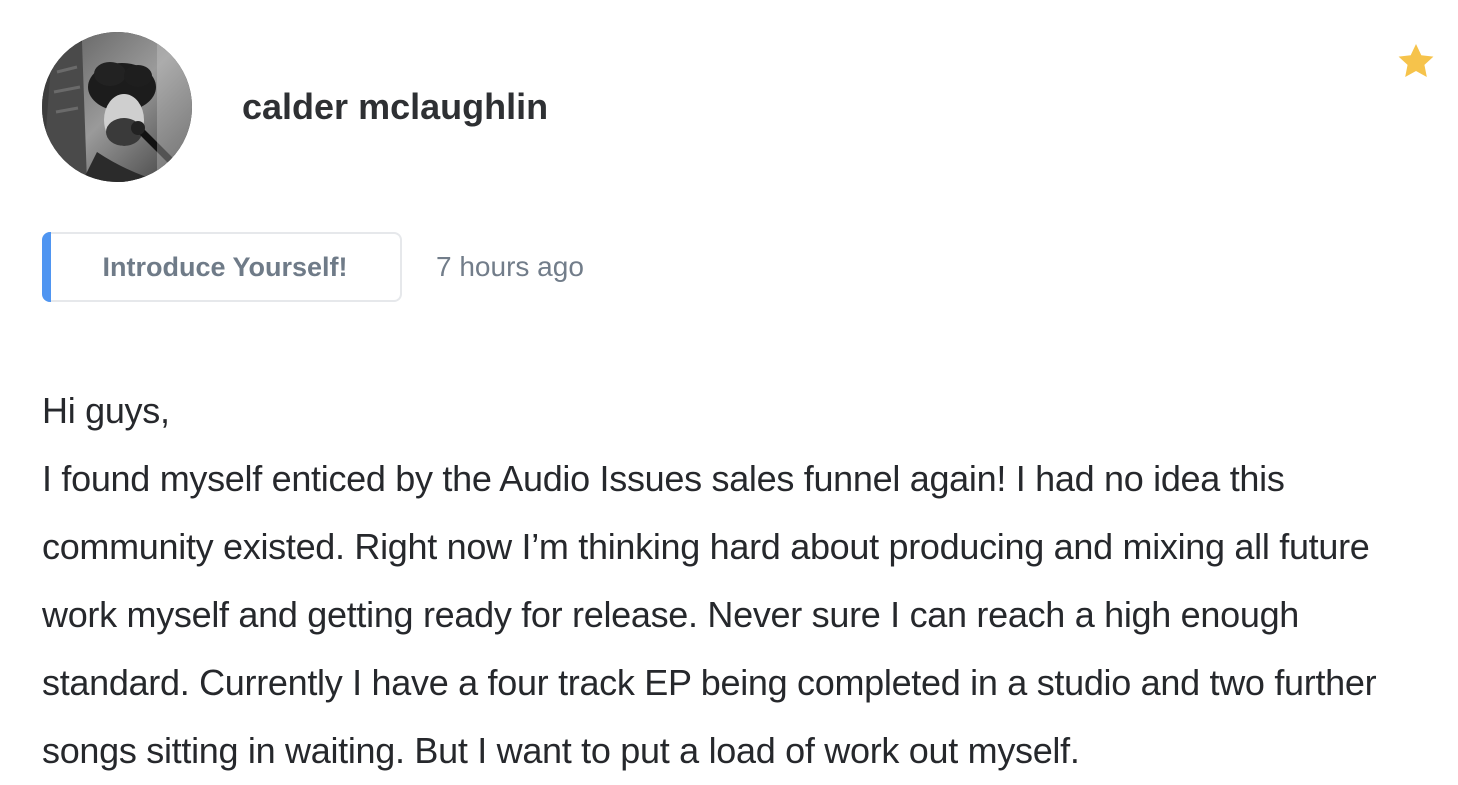 The width and height of the screenshot is (1458, 785). I want to click on user-avatar-icon, so click(117, 107).